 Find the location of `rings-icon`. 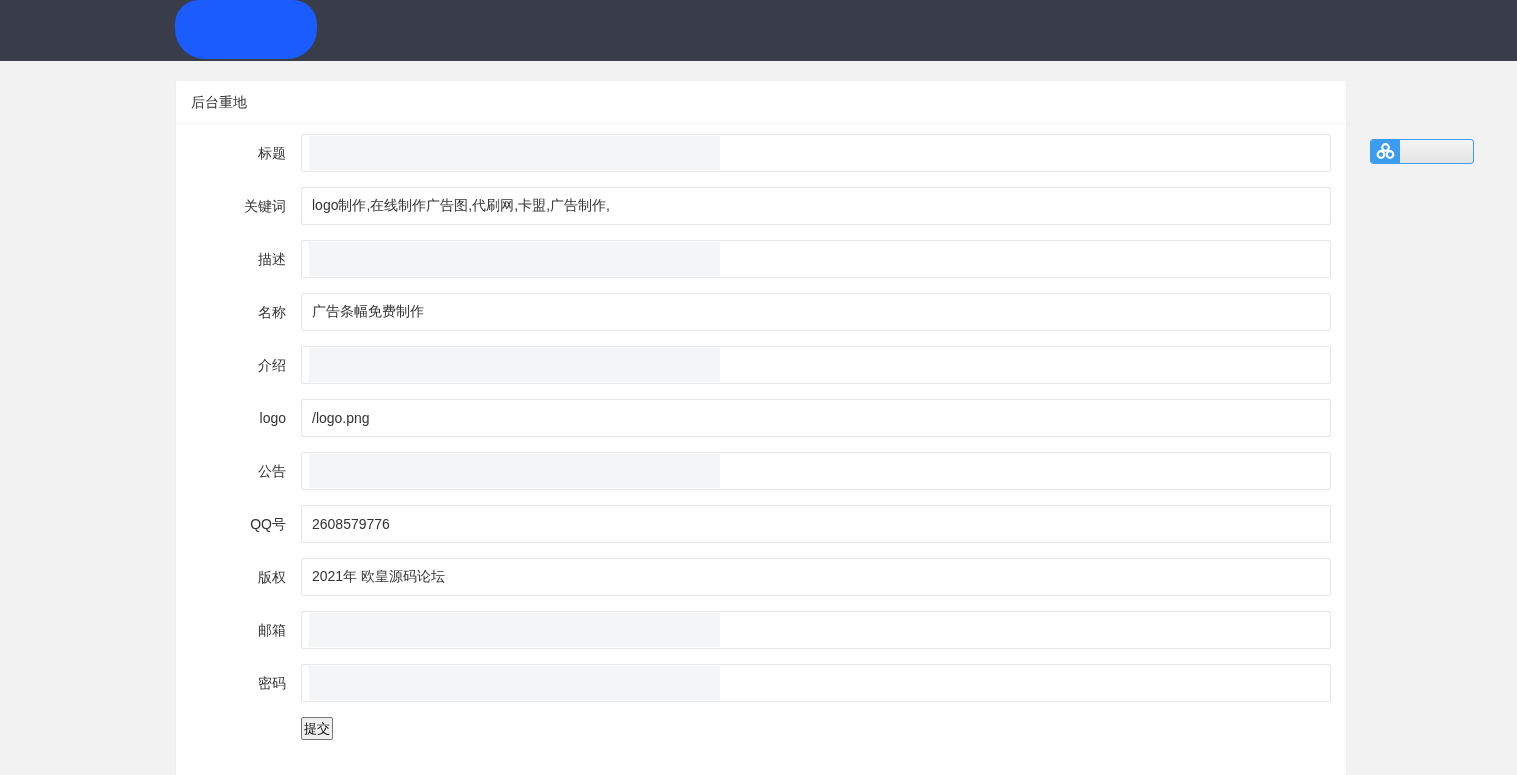

rings-icon is located at coordinates (1385, 151).